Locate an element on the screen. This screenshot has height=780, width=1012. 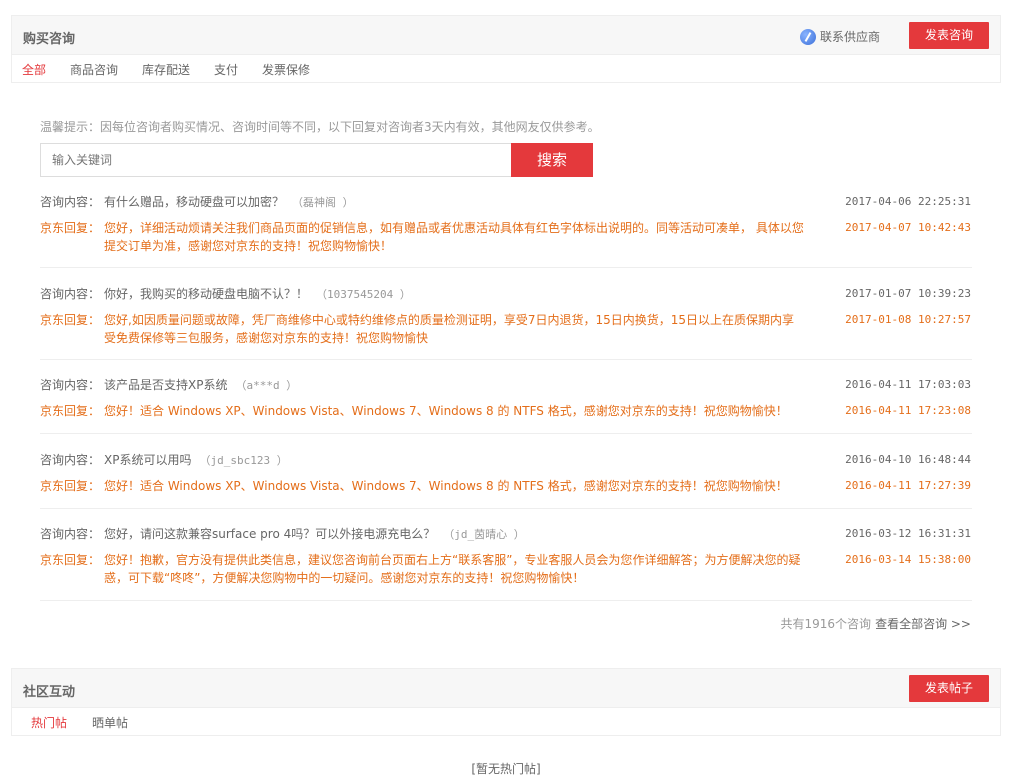
question-time: 2016-04-10 16:48:44 is located at coordinates (908, 459).